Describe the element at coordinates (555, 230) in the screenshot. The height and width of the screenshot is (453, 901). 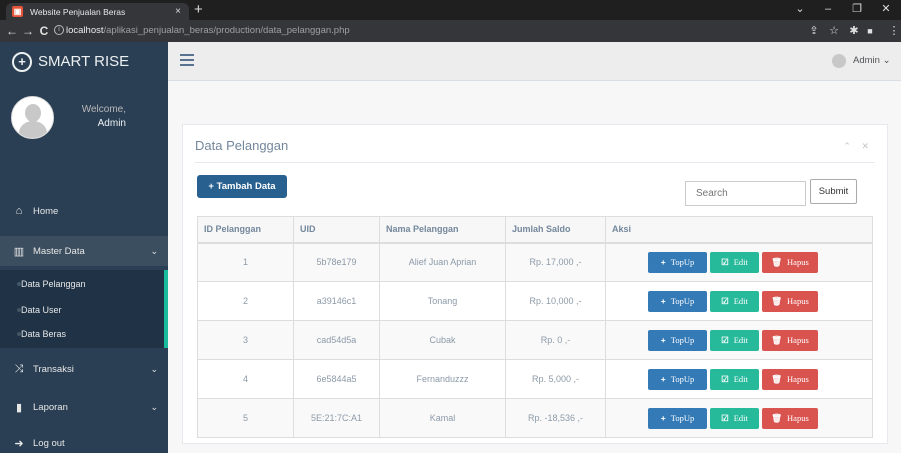
I see `column-header: Jumlah Saldo` at that location.